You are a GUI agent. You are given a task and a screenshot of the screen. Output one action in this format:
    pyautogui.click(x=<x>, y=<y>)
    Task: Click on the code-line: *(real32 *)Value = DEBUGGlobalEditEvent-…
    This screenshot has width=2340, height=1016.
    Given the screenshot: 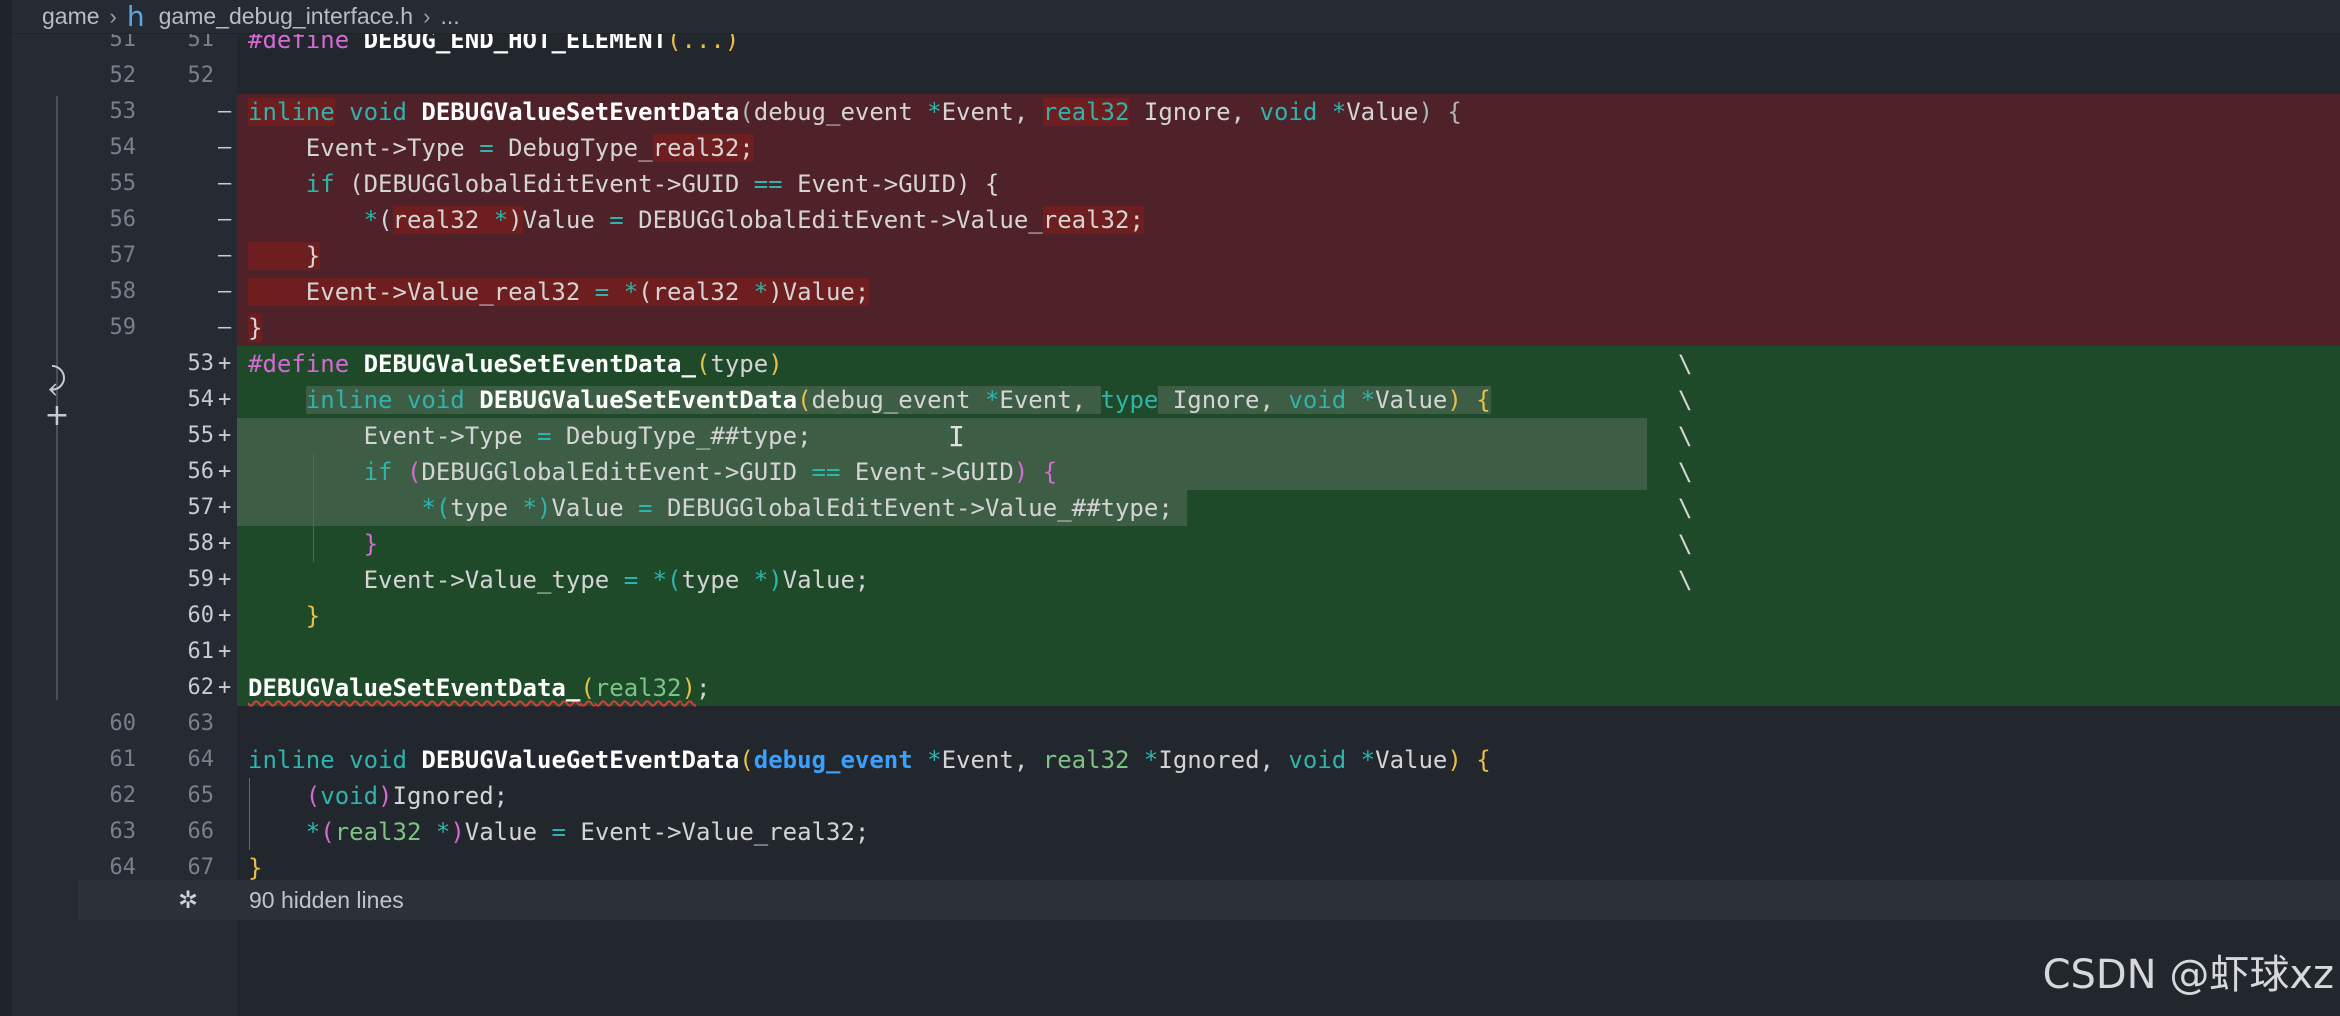 What is the action you would take?
    pyautogui.click(x=696, y=220)
    